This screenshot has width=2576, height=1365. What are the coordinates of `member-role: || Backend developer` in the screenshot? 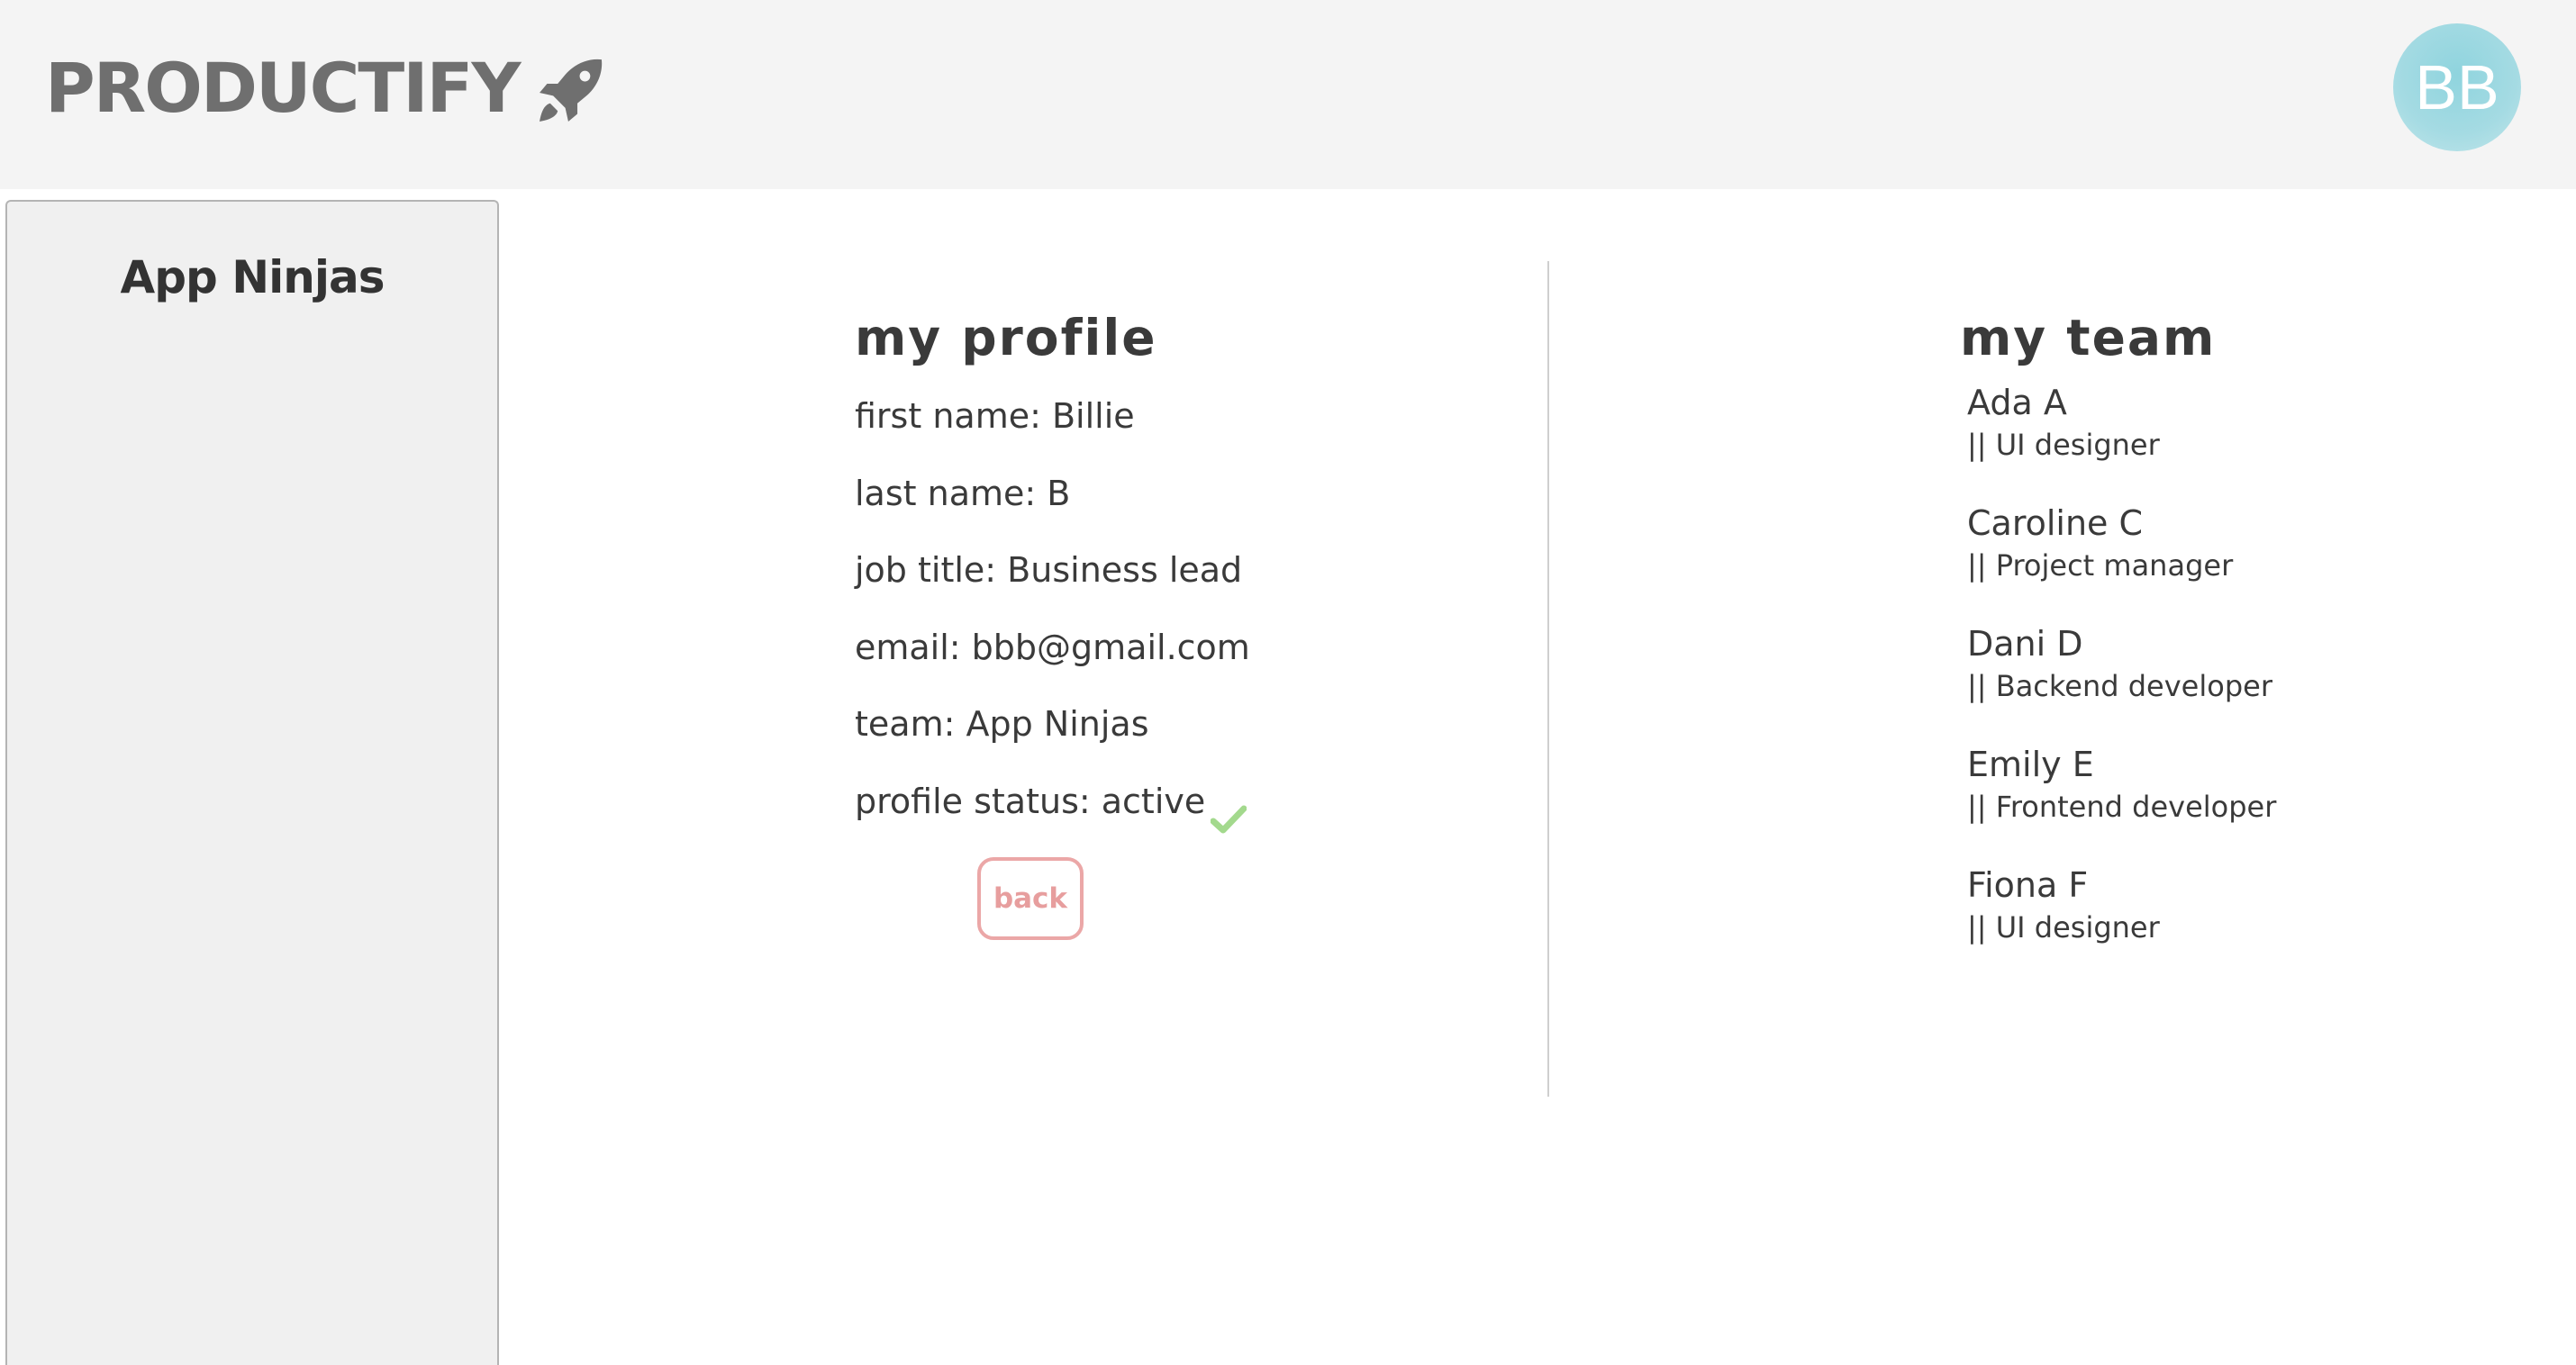 It's located at (2119, 686).